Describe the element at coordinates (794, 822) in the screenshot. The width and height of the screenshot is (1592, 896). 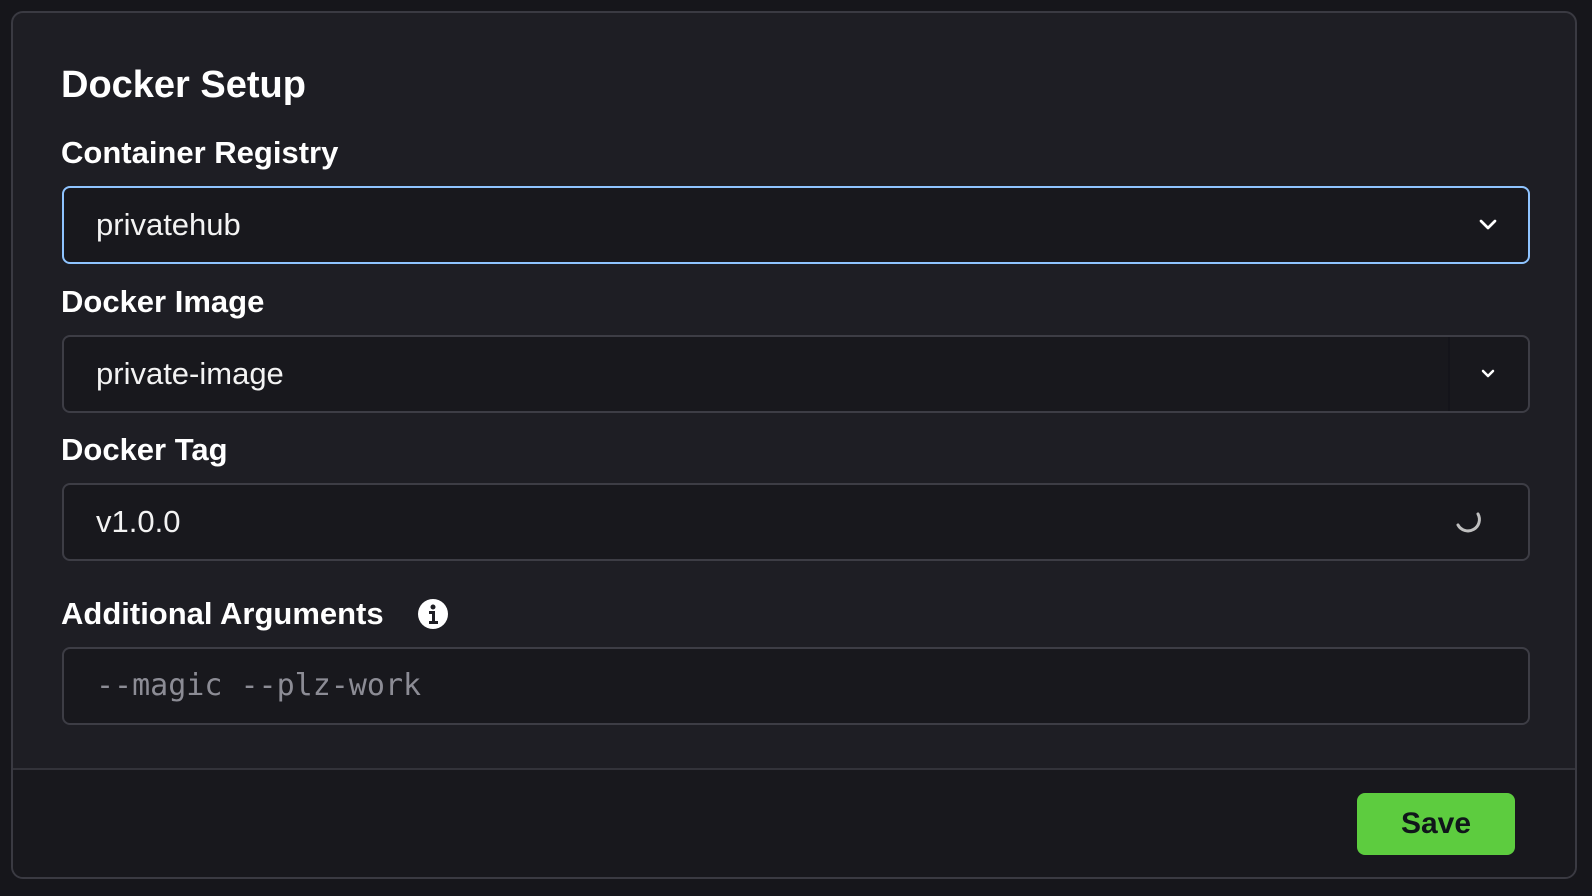
I see `form-footer: Save` at that location.